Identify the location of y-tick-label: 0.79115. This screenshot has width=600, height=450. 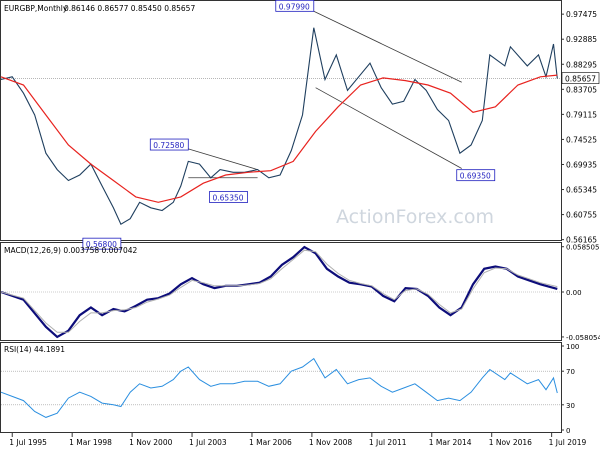
(581, 114).